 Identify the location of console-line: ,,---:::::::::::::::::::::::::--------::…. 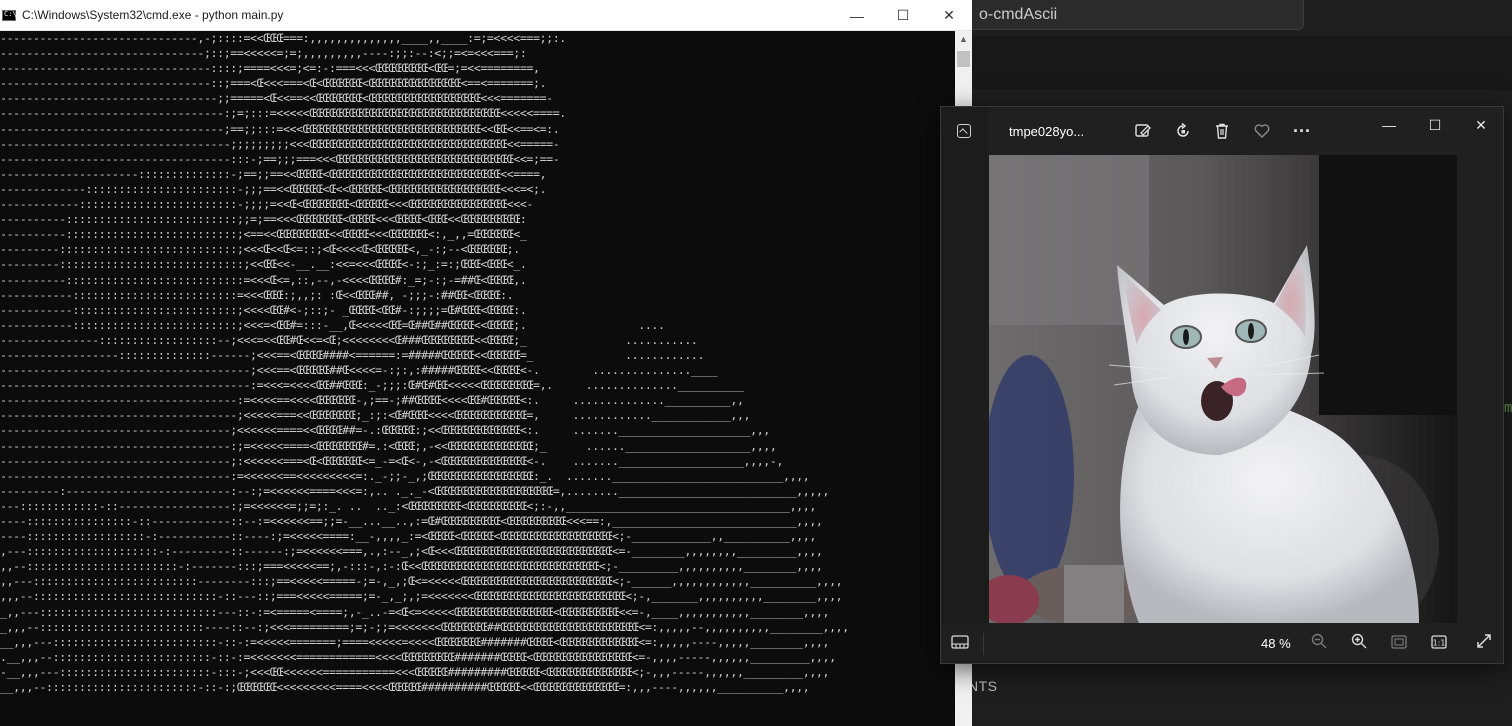
(421, 581).